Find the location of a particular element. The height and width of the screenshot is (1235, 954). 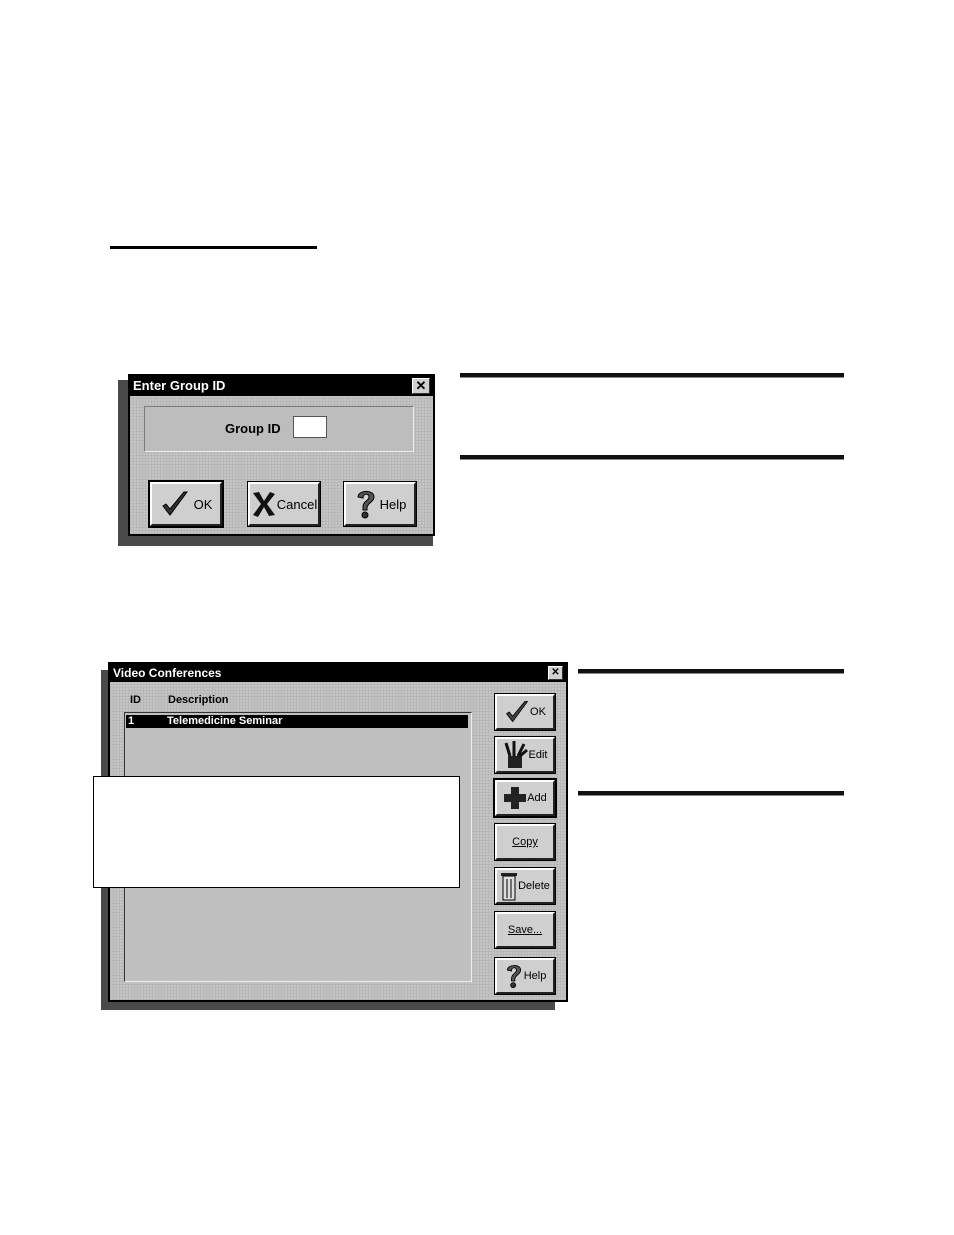

add-button: Add is located at coordinates (525, 798).